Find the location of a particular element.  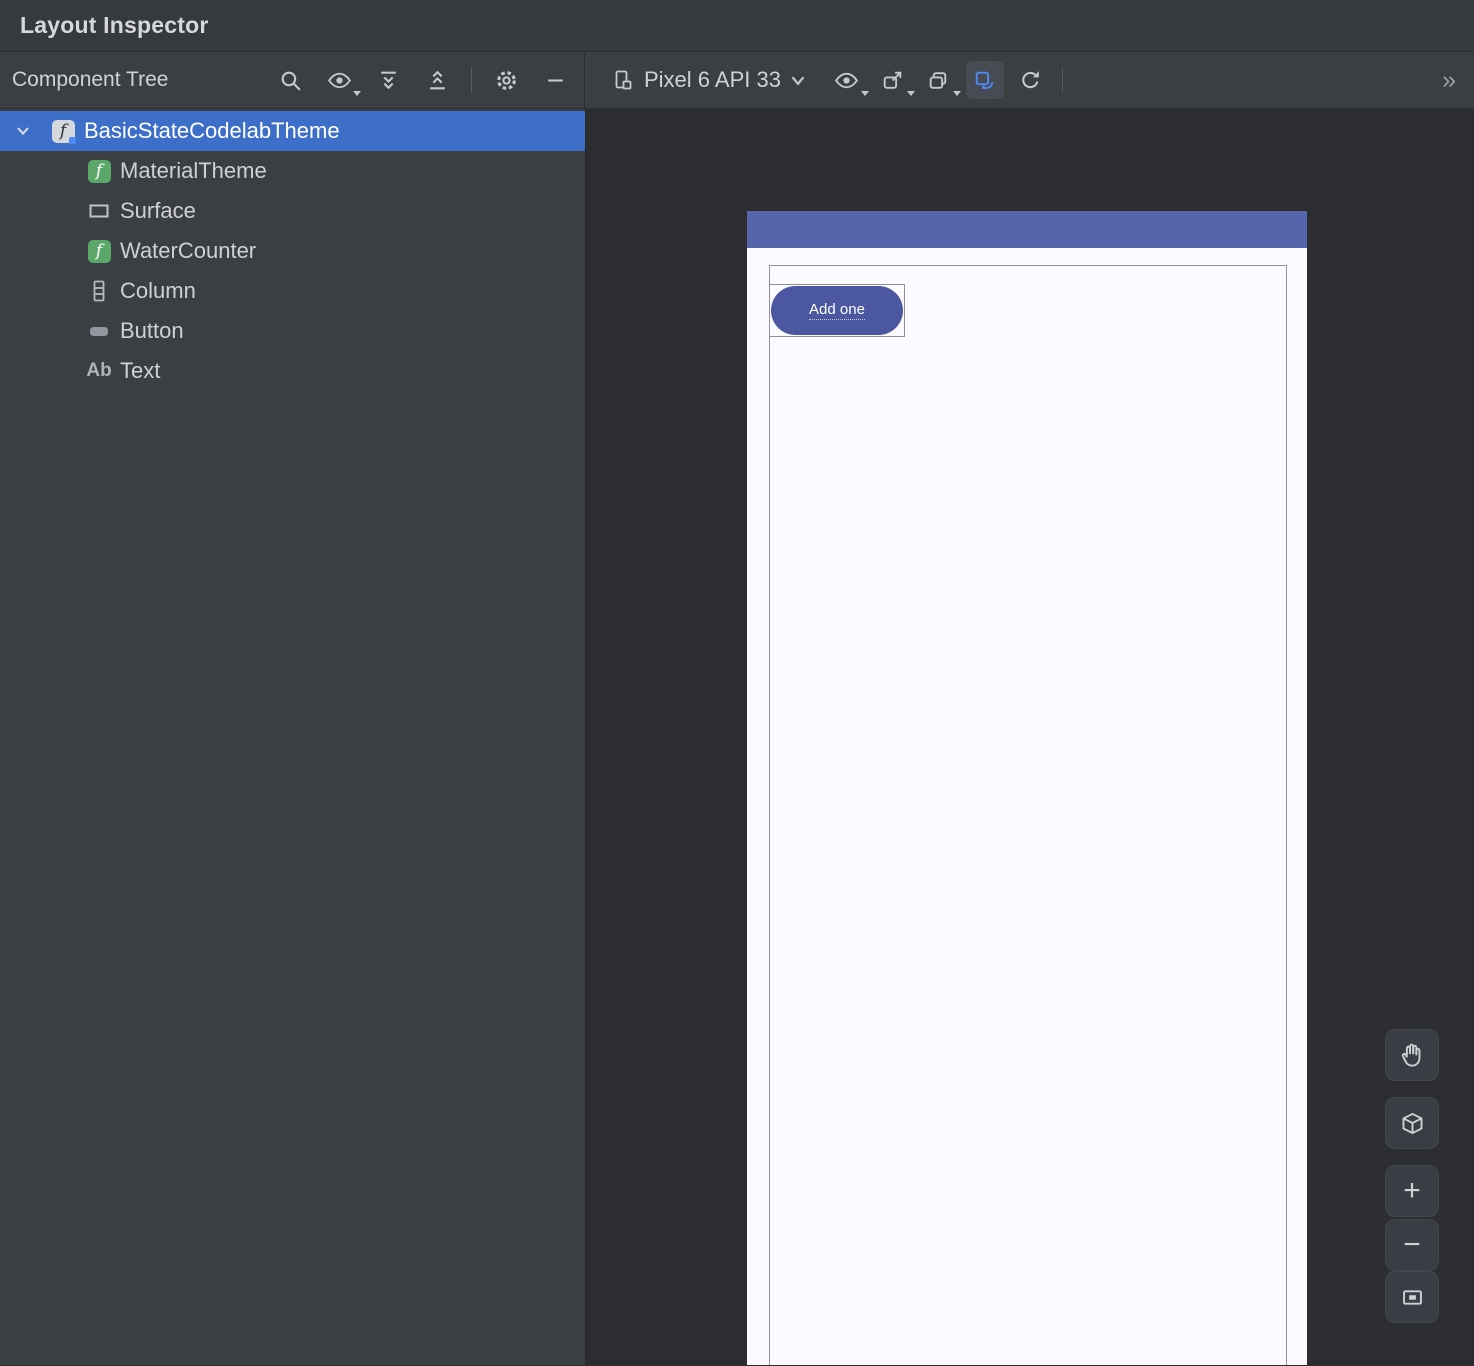

button-bounds-overlay: Add one is located at coordinates (837, 310).